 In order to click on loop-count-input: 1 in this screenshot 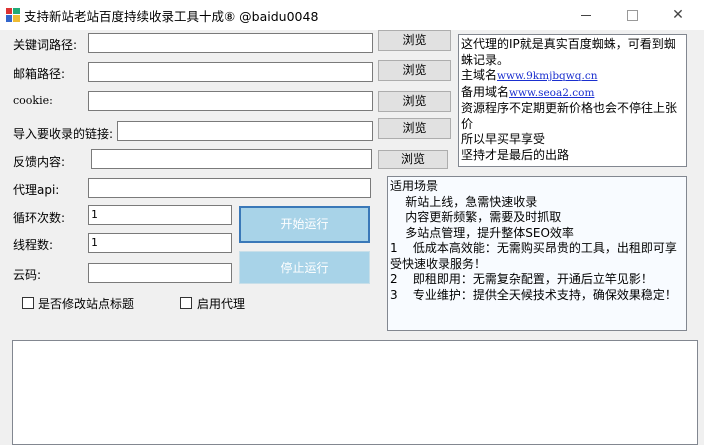, I will do `click(160, 215)`.